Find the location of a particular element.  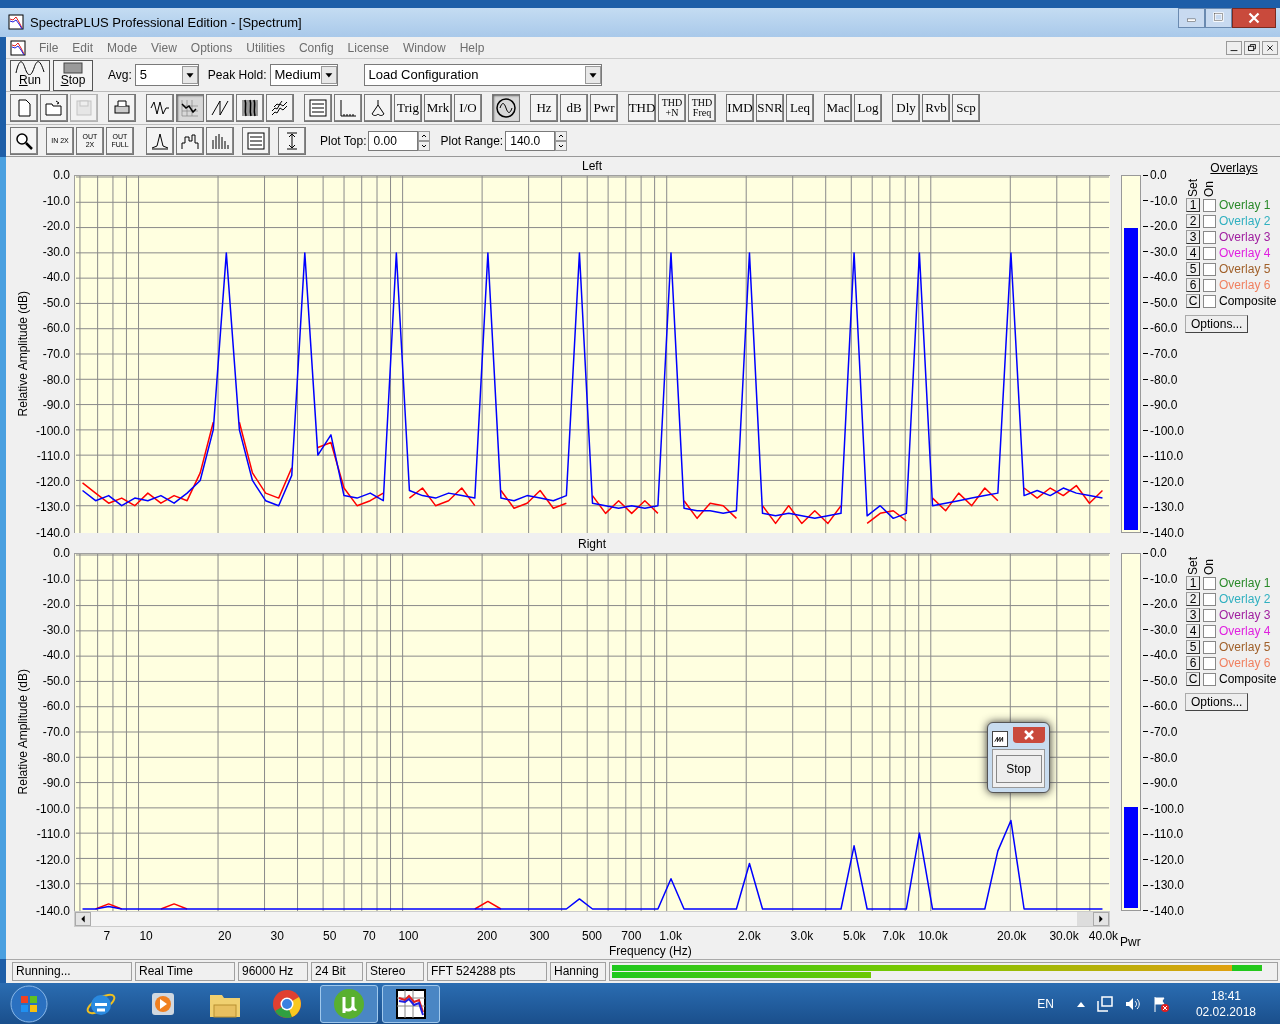

toolbar-button: Log is located at coordinates (868, 108).